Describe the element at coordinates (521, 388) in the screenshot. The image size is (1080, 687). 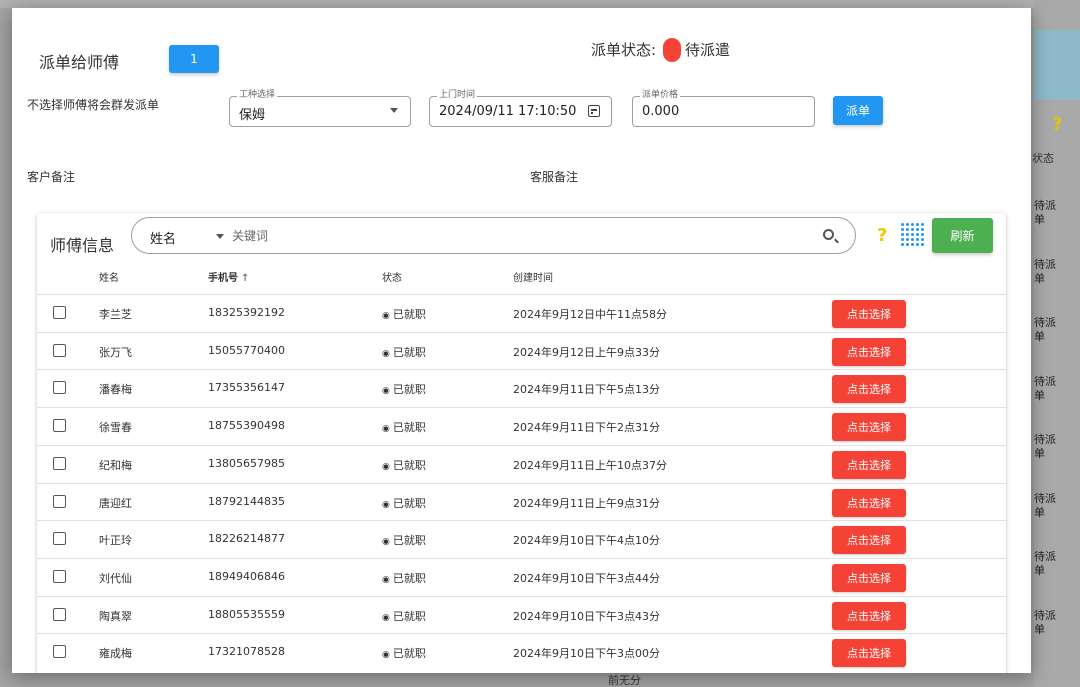
I see `table-row: 潘春梅 17355356147 已就职 2024年9月11日下午5点13分 点击选择` at that location.